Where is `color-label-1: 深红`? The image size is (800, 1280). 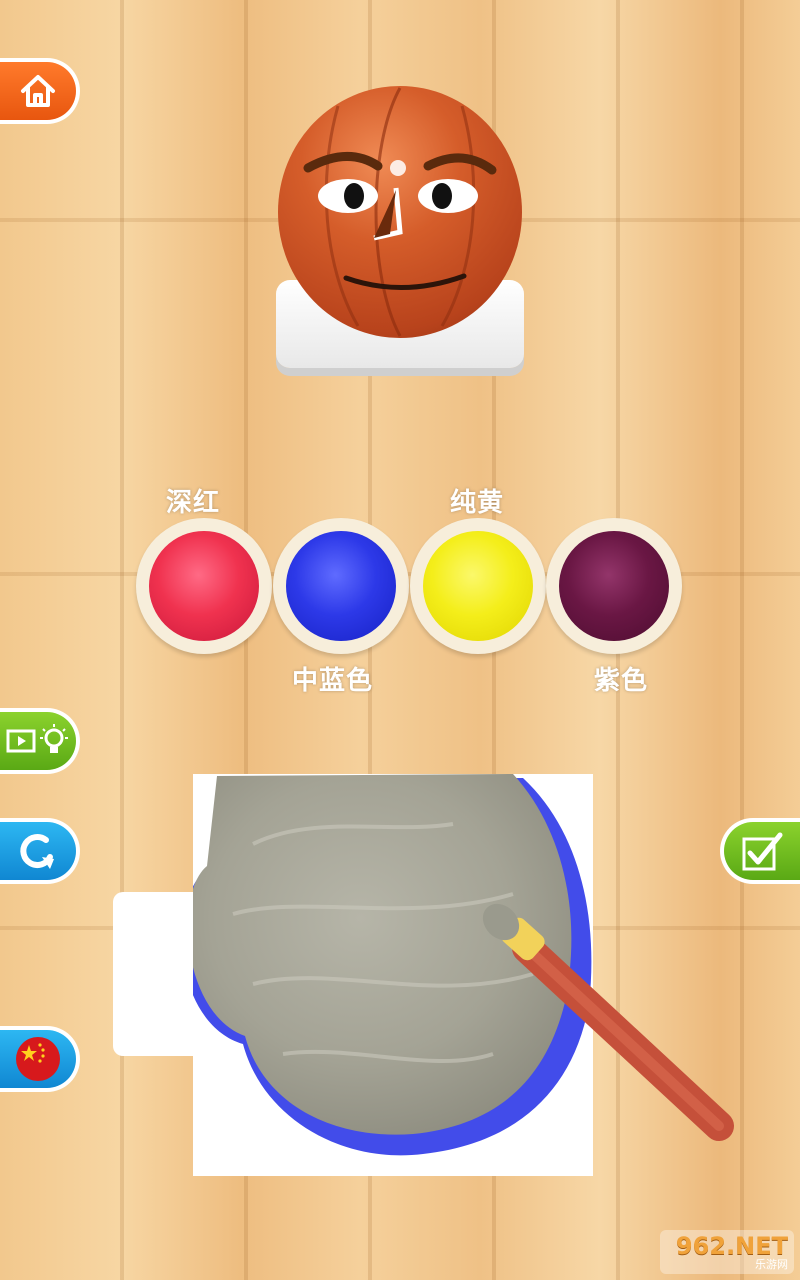 color-label-1: 深红 is located at coordinates (193, 503).